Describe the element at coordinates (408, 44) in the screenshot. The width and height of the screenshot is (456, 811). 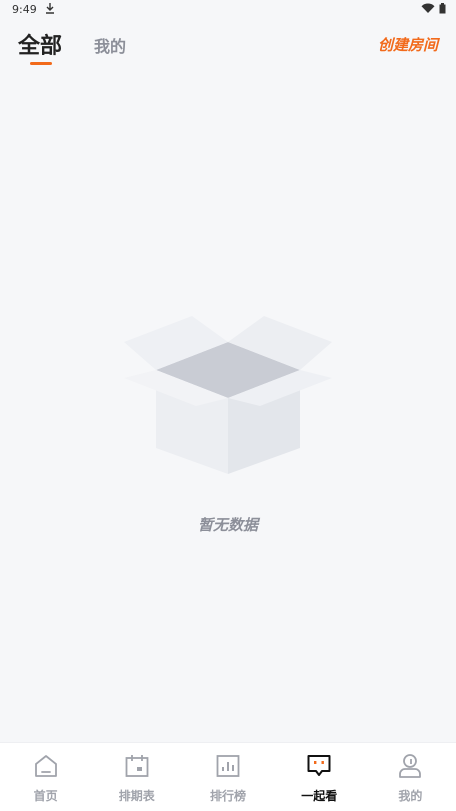
I see `create-room-button: 创建房间` at that location.